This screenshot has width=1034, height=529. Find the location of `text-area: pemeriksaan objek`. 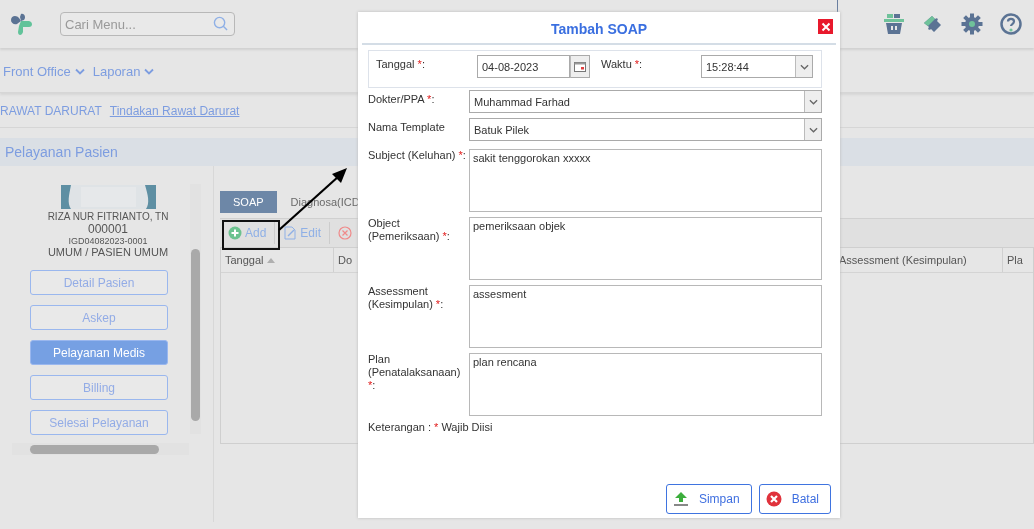

text-area: pemeriksaan objek is located at coordinates (645, 248).